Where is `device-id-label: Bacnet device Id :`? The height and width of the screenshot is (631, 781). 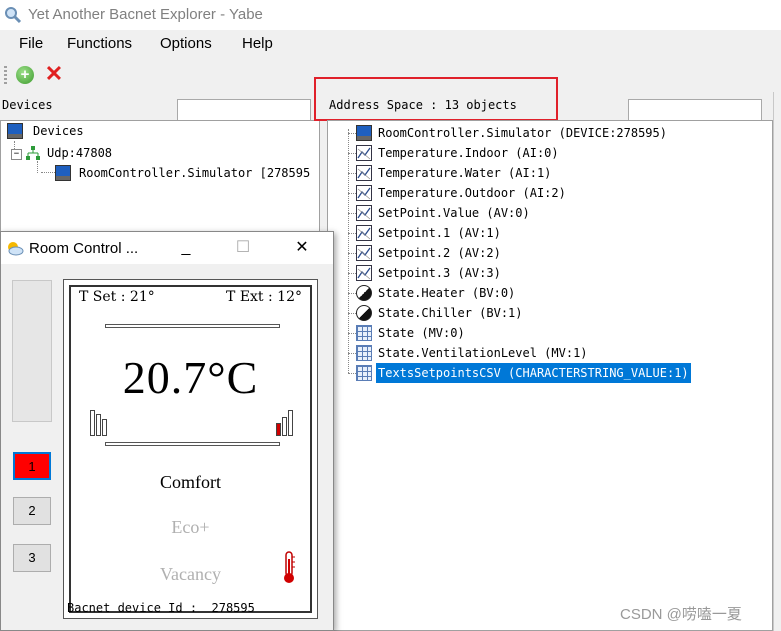 device-id-label: Bacnet device Id : is located at coordinates (132, 608).